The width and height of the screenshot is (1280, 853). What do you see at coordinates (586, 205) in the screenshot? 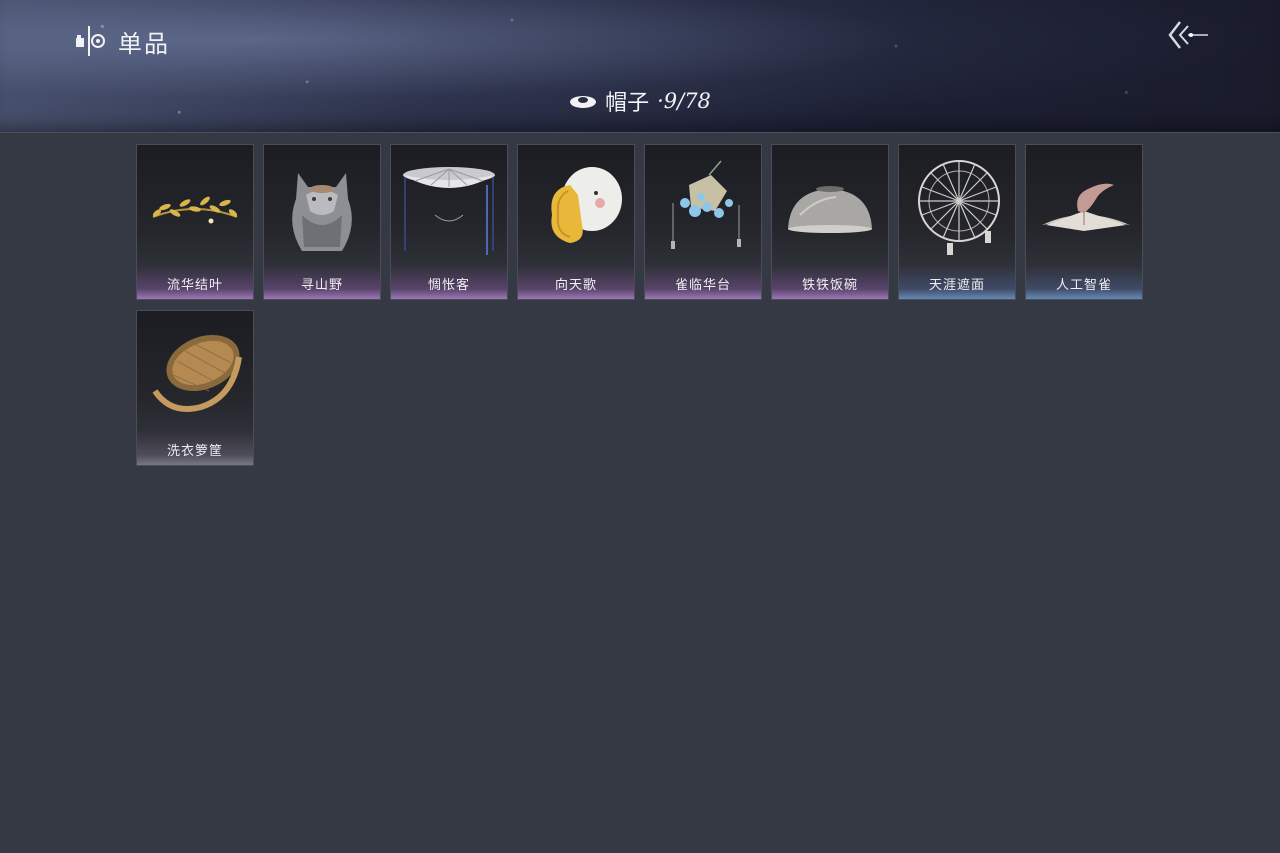
I see `goose-hat-icon` at bounding box center [586, 205].